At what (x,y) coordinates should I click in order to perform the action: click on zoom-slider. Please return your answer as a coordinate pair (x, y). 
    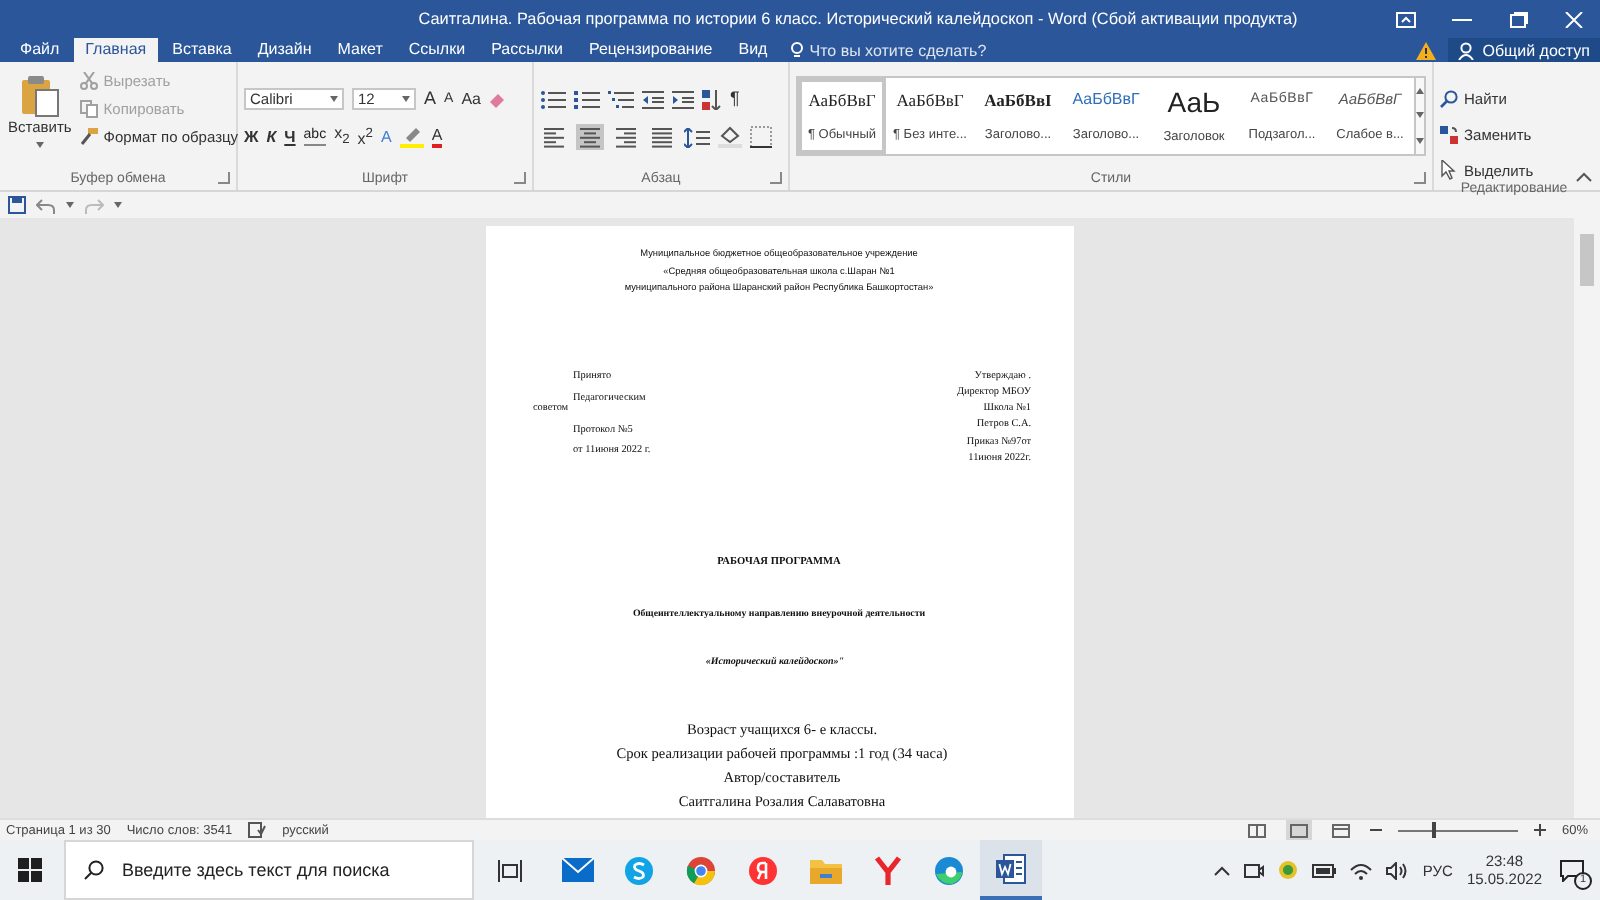
    Looking at the image, I should click on (1457, 830).